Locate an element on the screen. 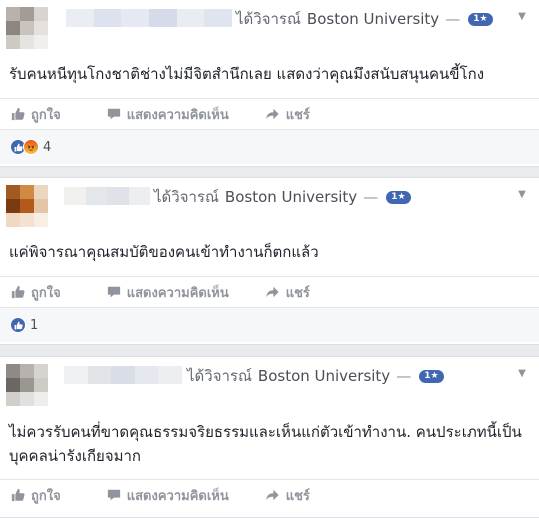 The width and height of the screenshot is (539, 518). like-icon is located at coordinates (18, 325).